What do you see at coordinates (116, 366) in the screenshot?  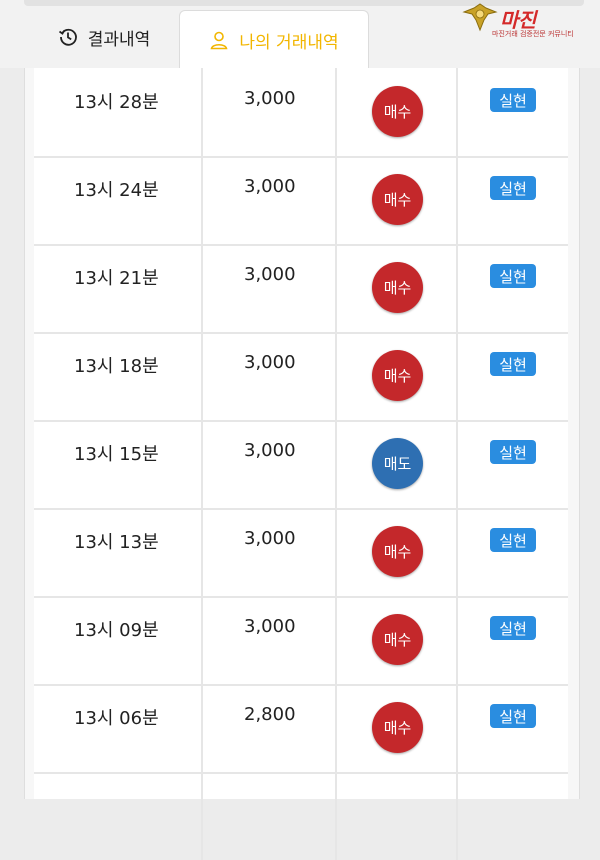 I see `trade-time: 13시 18분` at bounding box center [116, 366].